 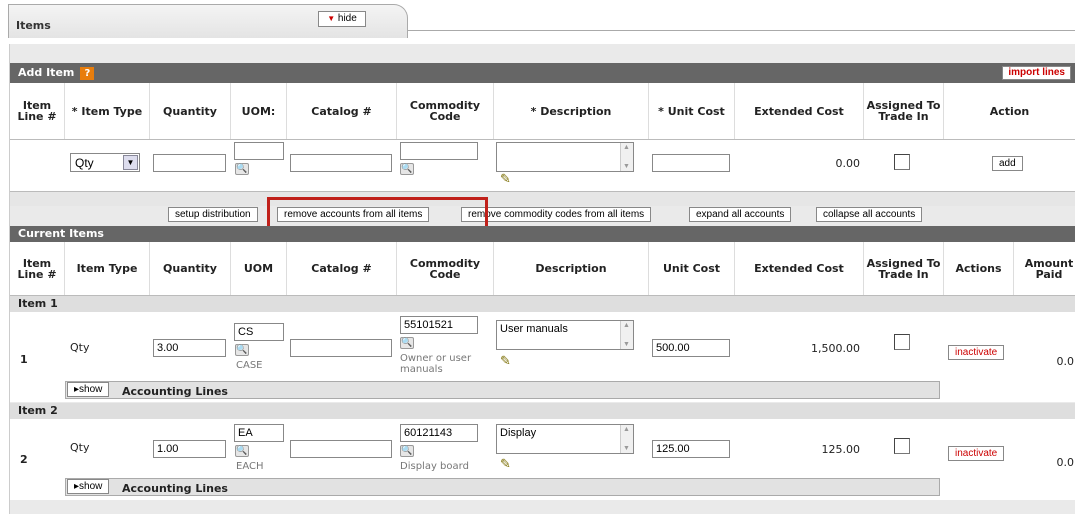 What do you see at coordinates (84, 163) in the screenshot?
I see `item-type-value: Qty` at bounding box center [84, 163].